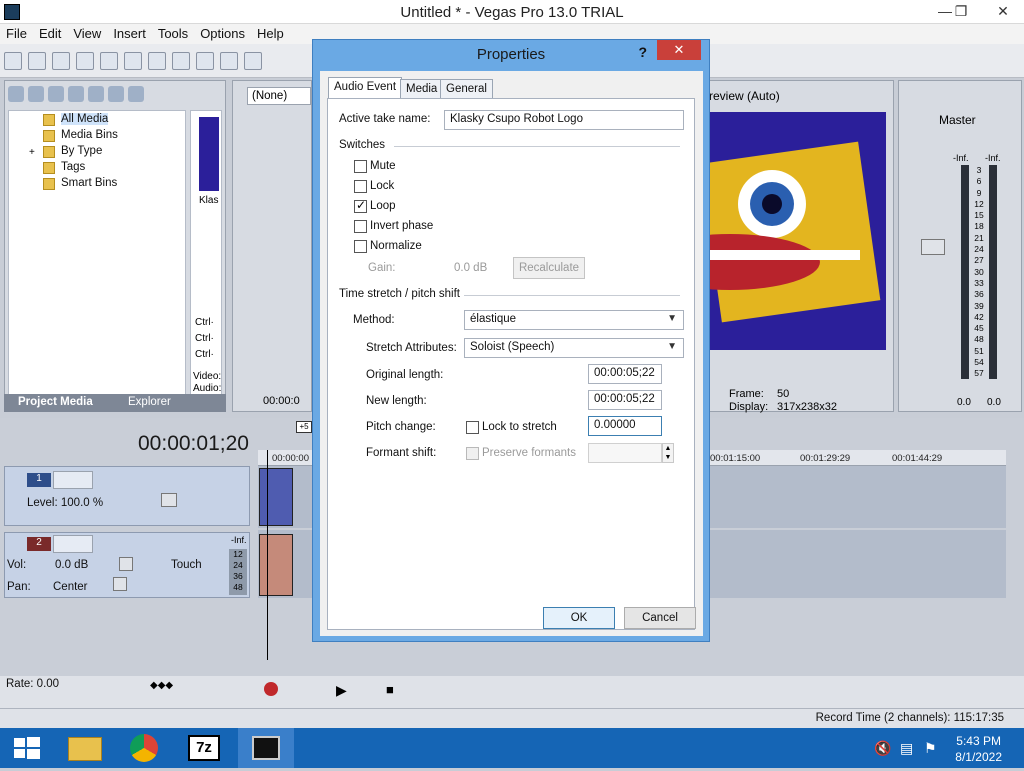  Describe the element at coordinates (129, 33) in the screenshot. I see `menu-insert: Insert` at that location.